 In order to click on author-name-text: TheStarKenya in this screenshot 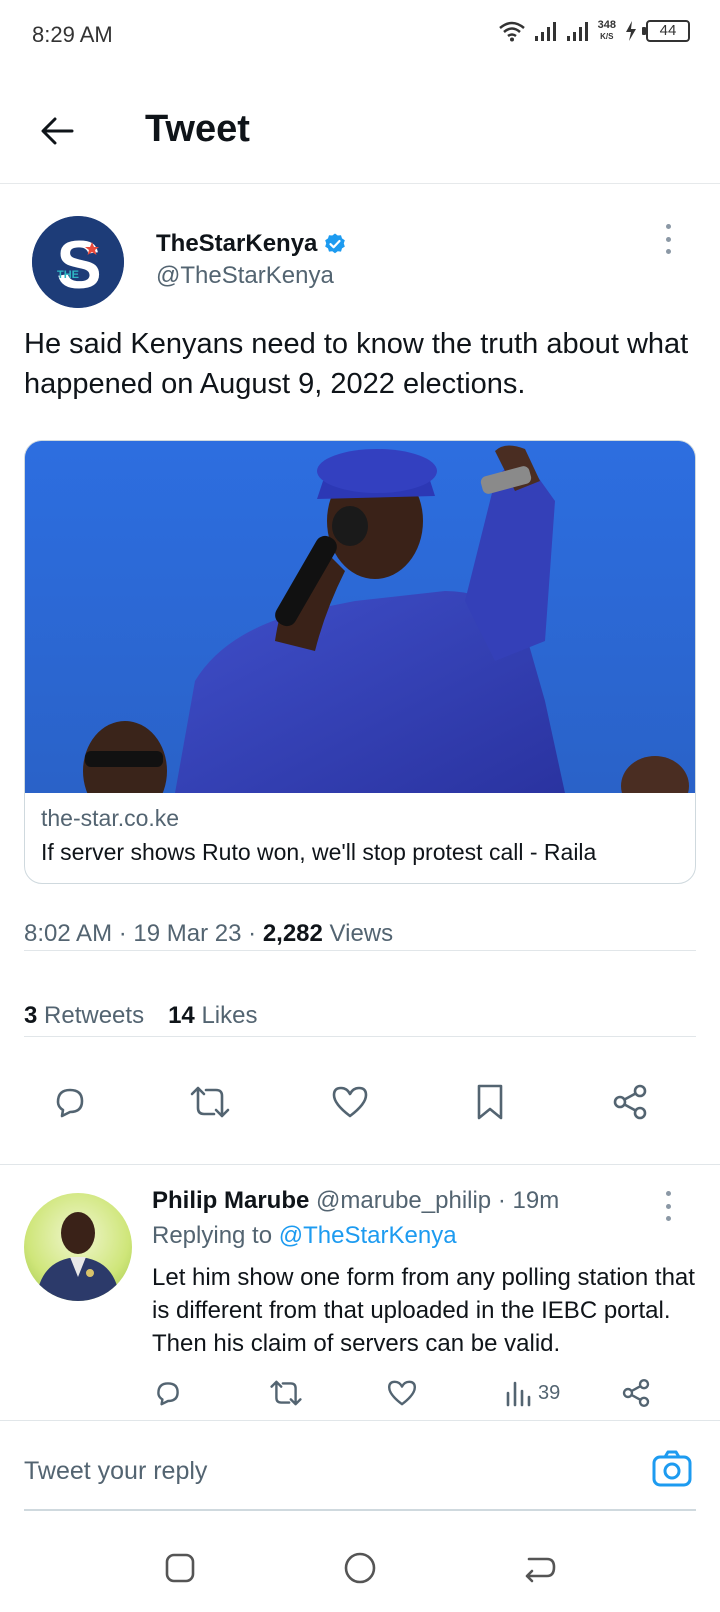, I will do `click(237, 243)`.